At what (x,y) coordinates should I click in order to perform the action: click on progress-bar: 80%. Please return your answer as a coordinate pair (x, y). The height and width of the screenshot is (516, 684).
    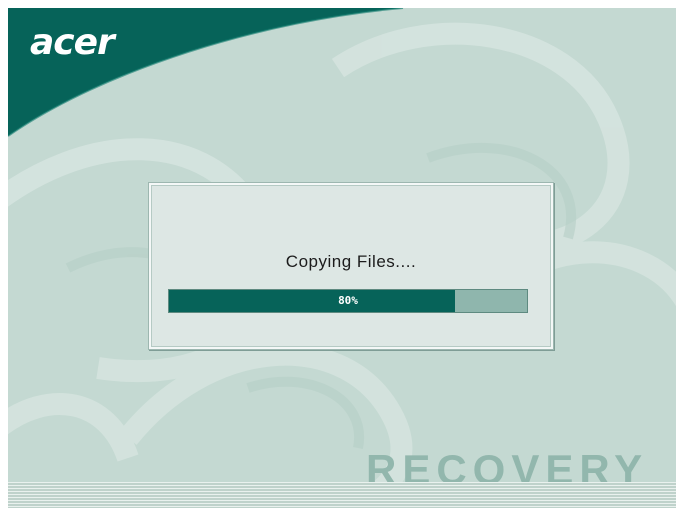
    Looking at the image, I should click on (348, 301).